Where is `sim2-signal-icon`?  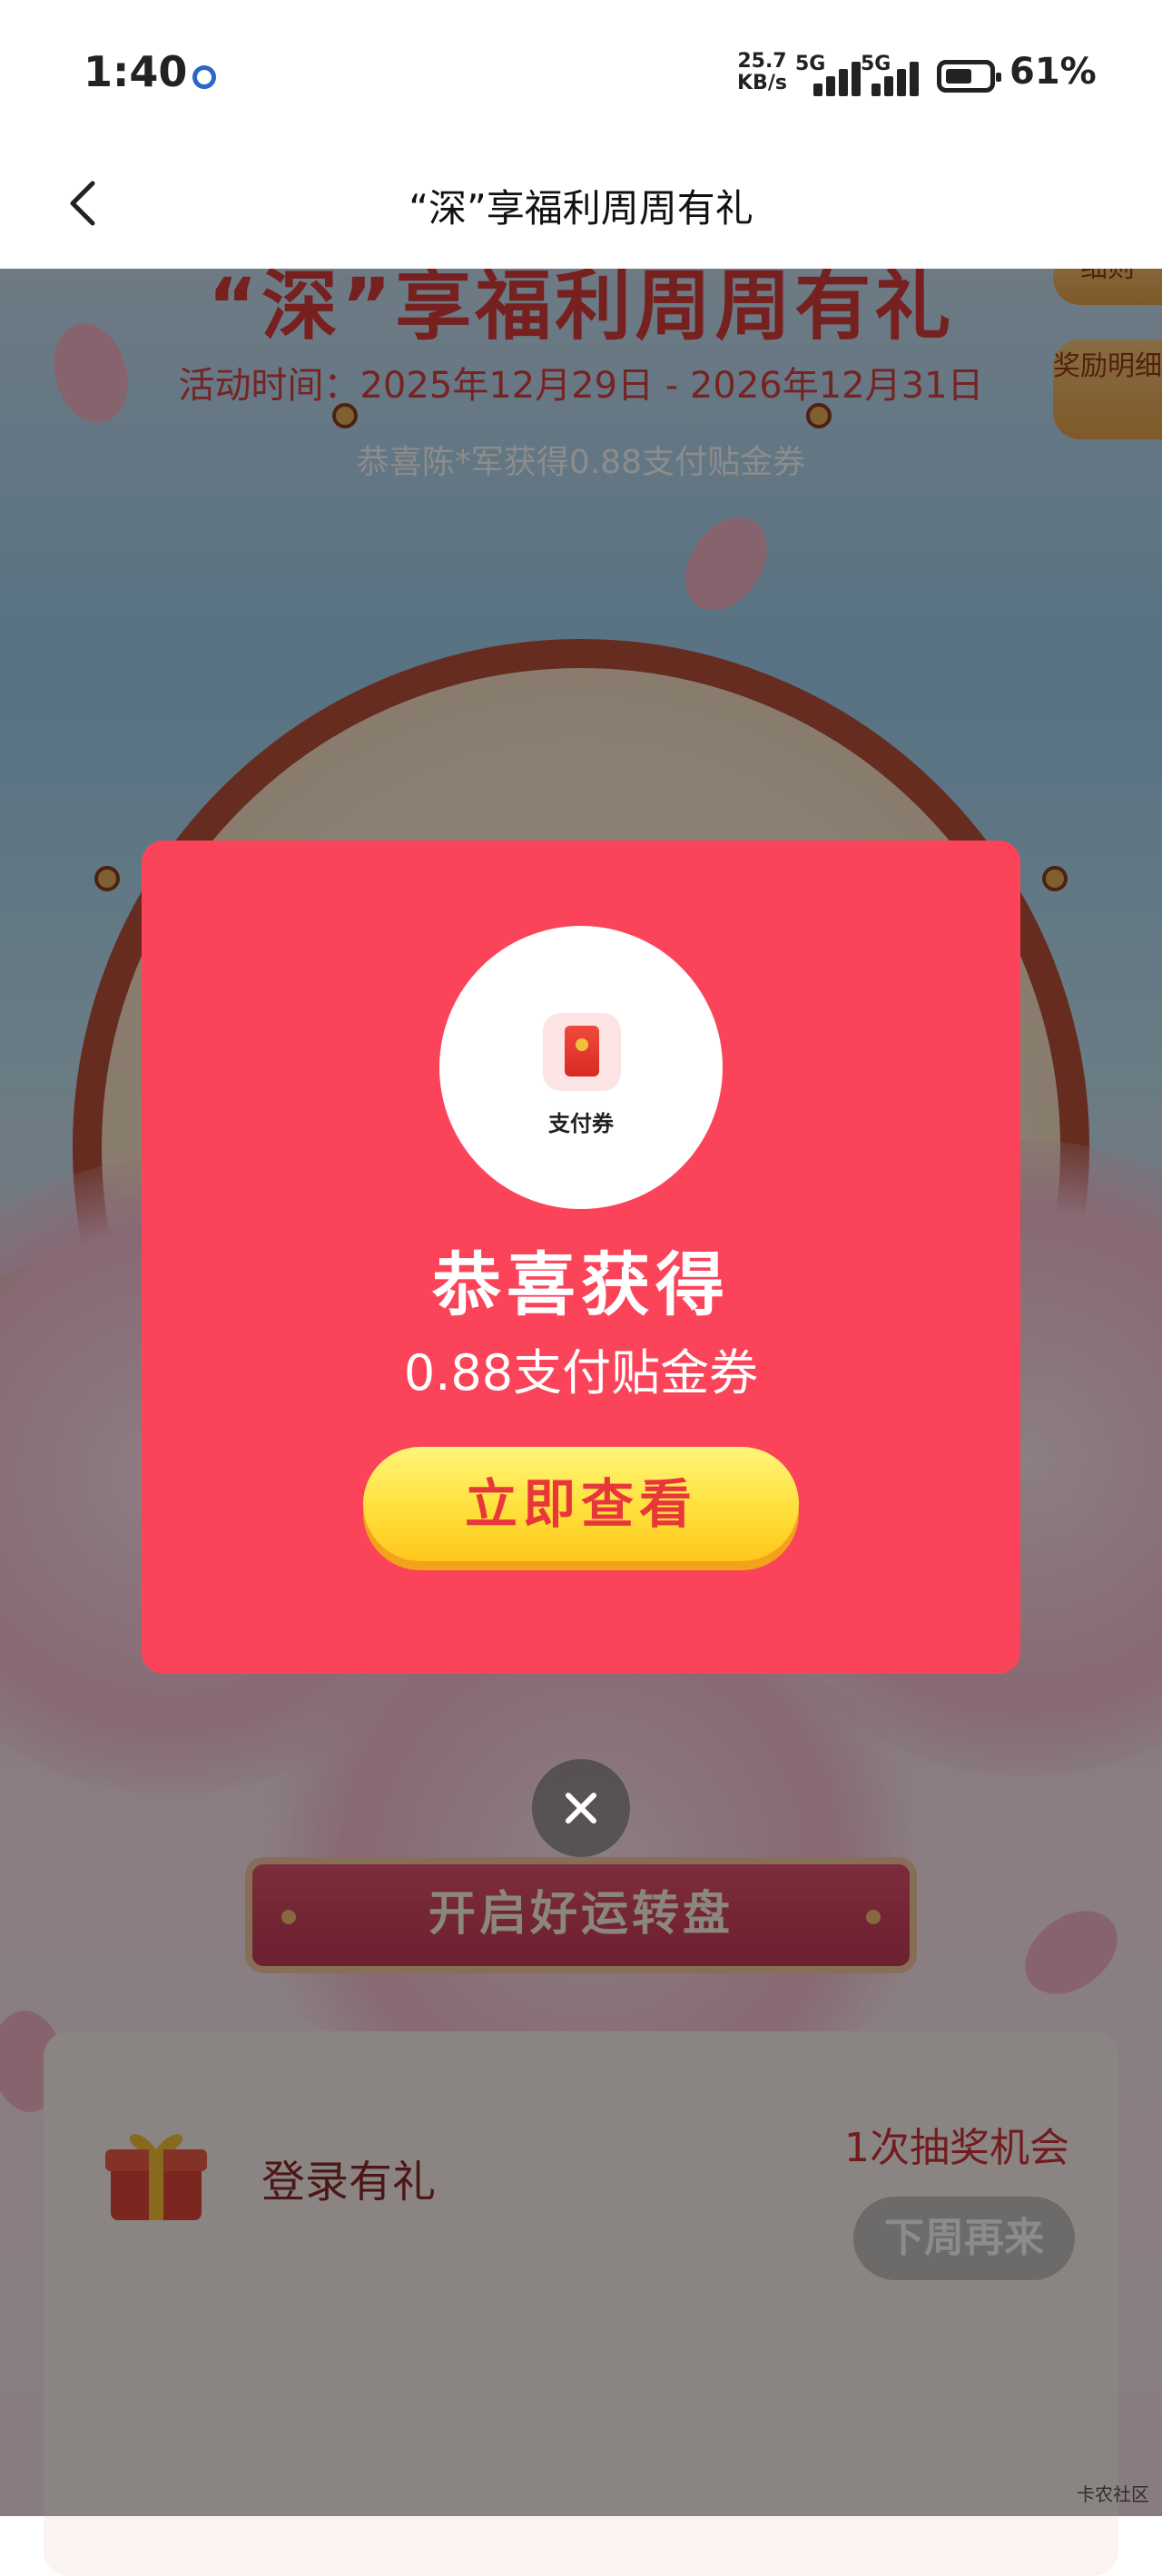
sim2-signal-icon is located at coordinates (893, 78).